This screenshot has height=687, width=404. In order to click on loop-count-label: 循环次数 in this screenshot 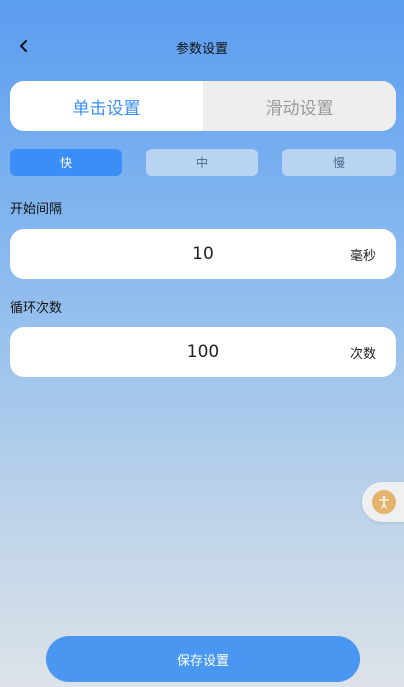, I will do `click(36, 308)`.